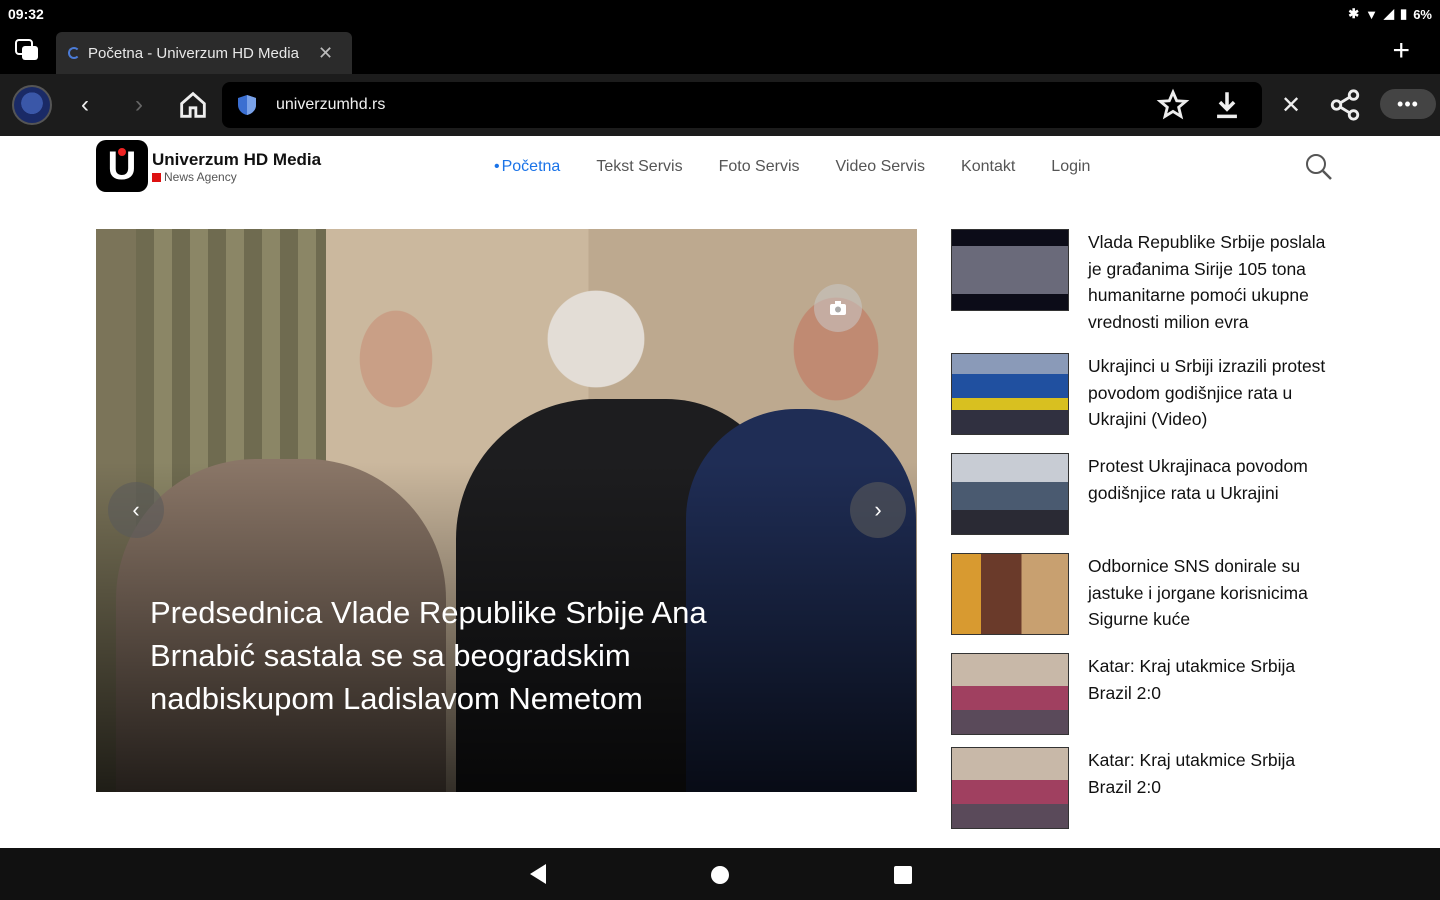  What do you see at coordinates (537, 874) in the screenshot?
I see `system-back-icon` at bounding box center [537, 874].